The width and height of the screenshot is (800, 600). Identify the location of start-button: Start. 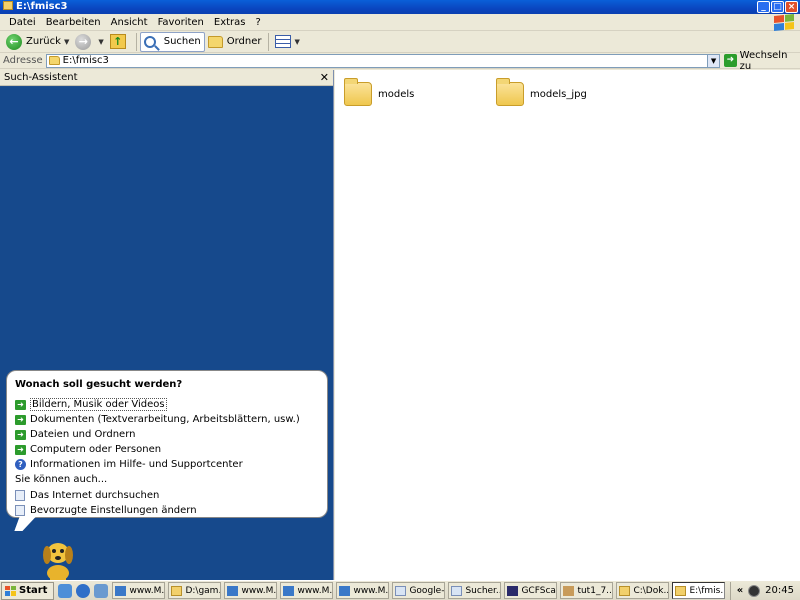
(28, 590).